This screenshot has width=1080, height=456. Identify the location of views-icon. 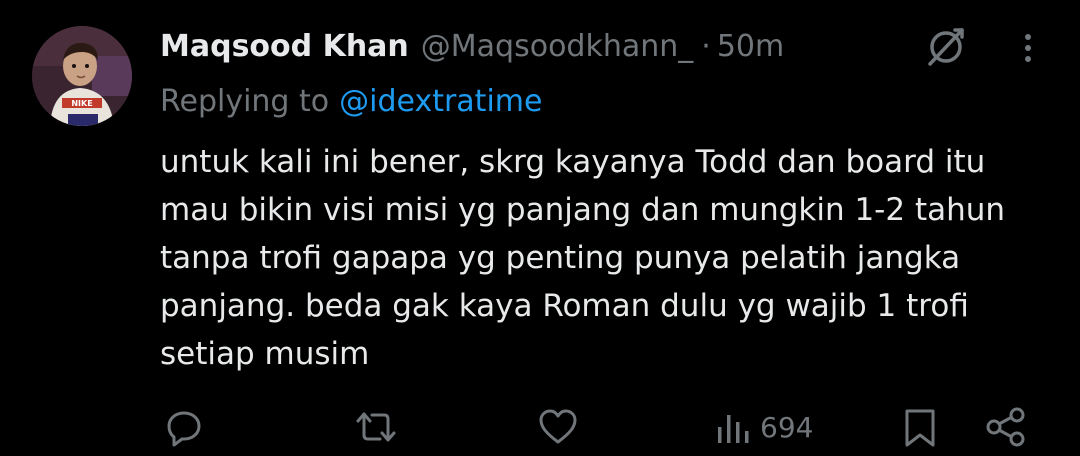
(733, 429).